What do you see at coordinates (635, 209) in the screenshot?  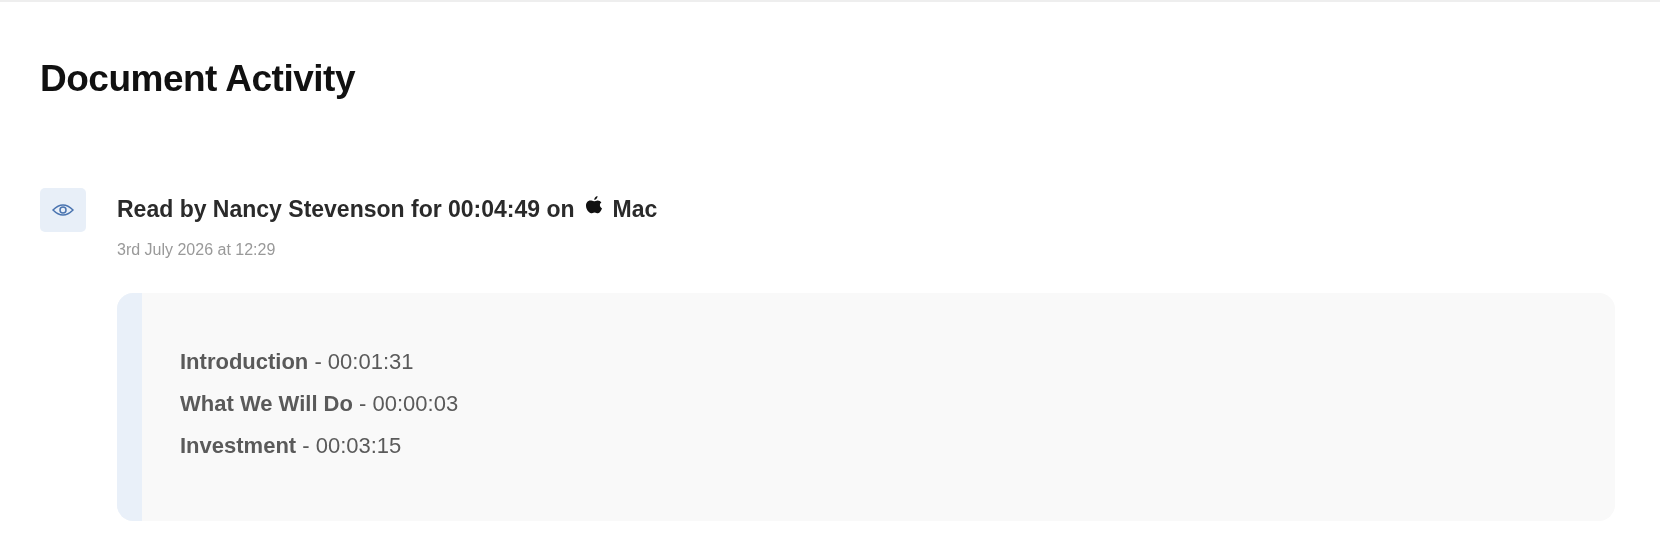 I see `device-name: Mac` at bounding box center [635, 209].